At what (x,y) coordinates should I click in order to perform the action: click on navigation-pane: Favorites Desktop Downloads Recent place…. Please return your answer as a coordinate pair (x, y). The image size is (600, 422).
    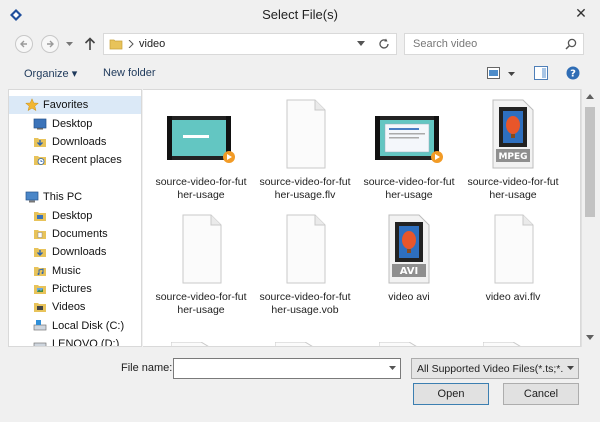
    Looking at the image, I should click on (75, 218).